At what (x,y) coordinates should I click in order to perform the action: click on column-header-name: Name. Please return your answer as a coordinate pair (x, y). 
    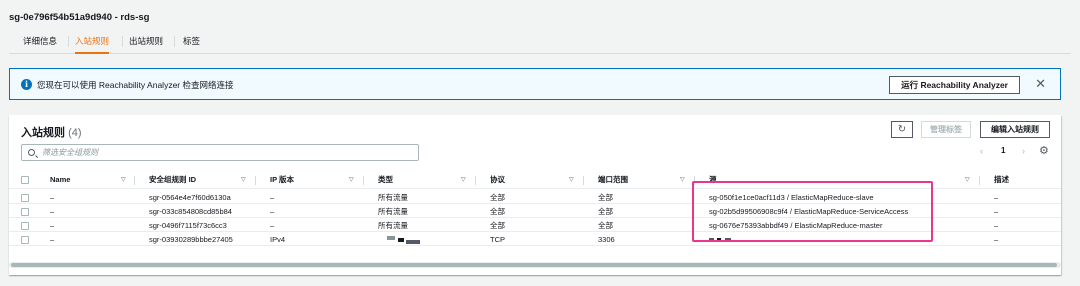
    Looking at the image, I should click on (60, 179).